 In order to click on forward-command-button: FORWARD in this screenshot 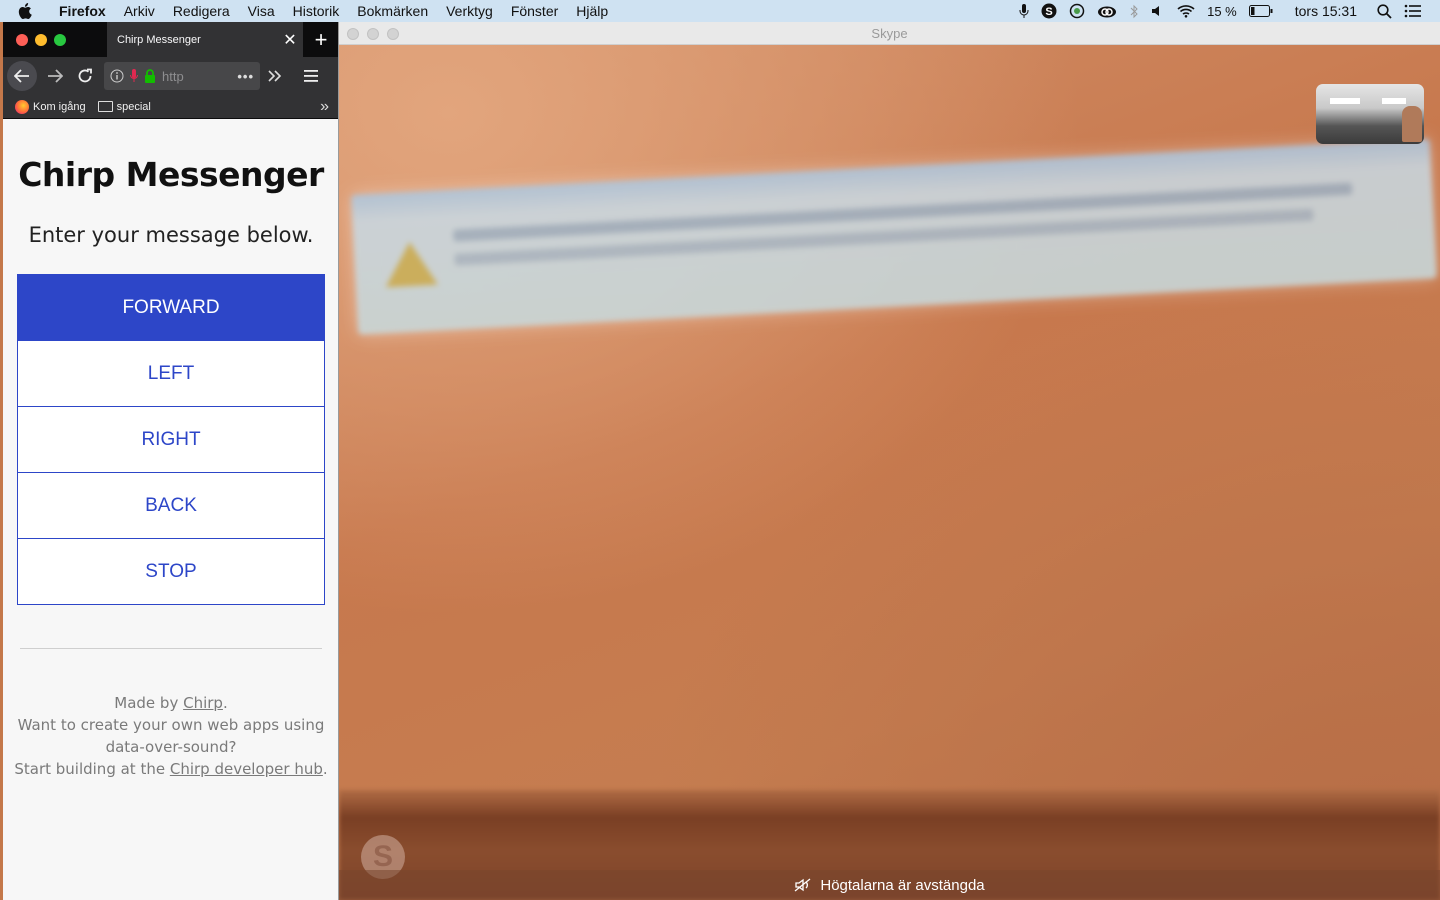, I will do `click(171, 307)`.